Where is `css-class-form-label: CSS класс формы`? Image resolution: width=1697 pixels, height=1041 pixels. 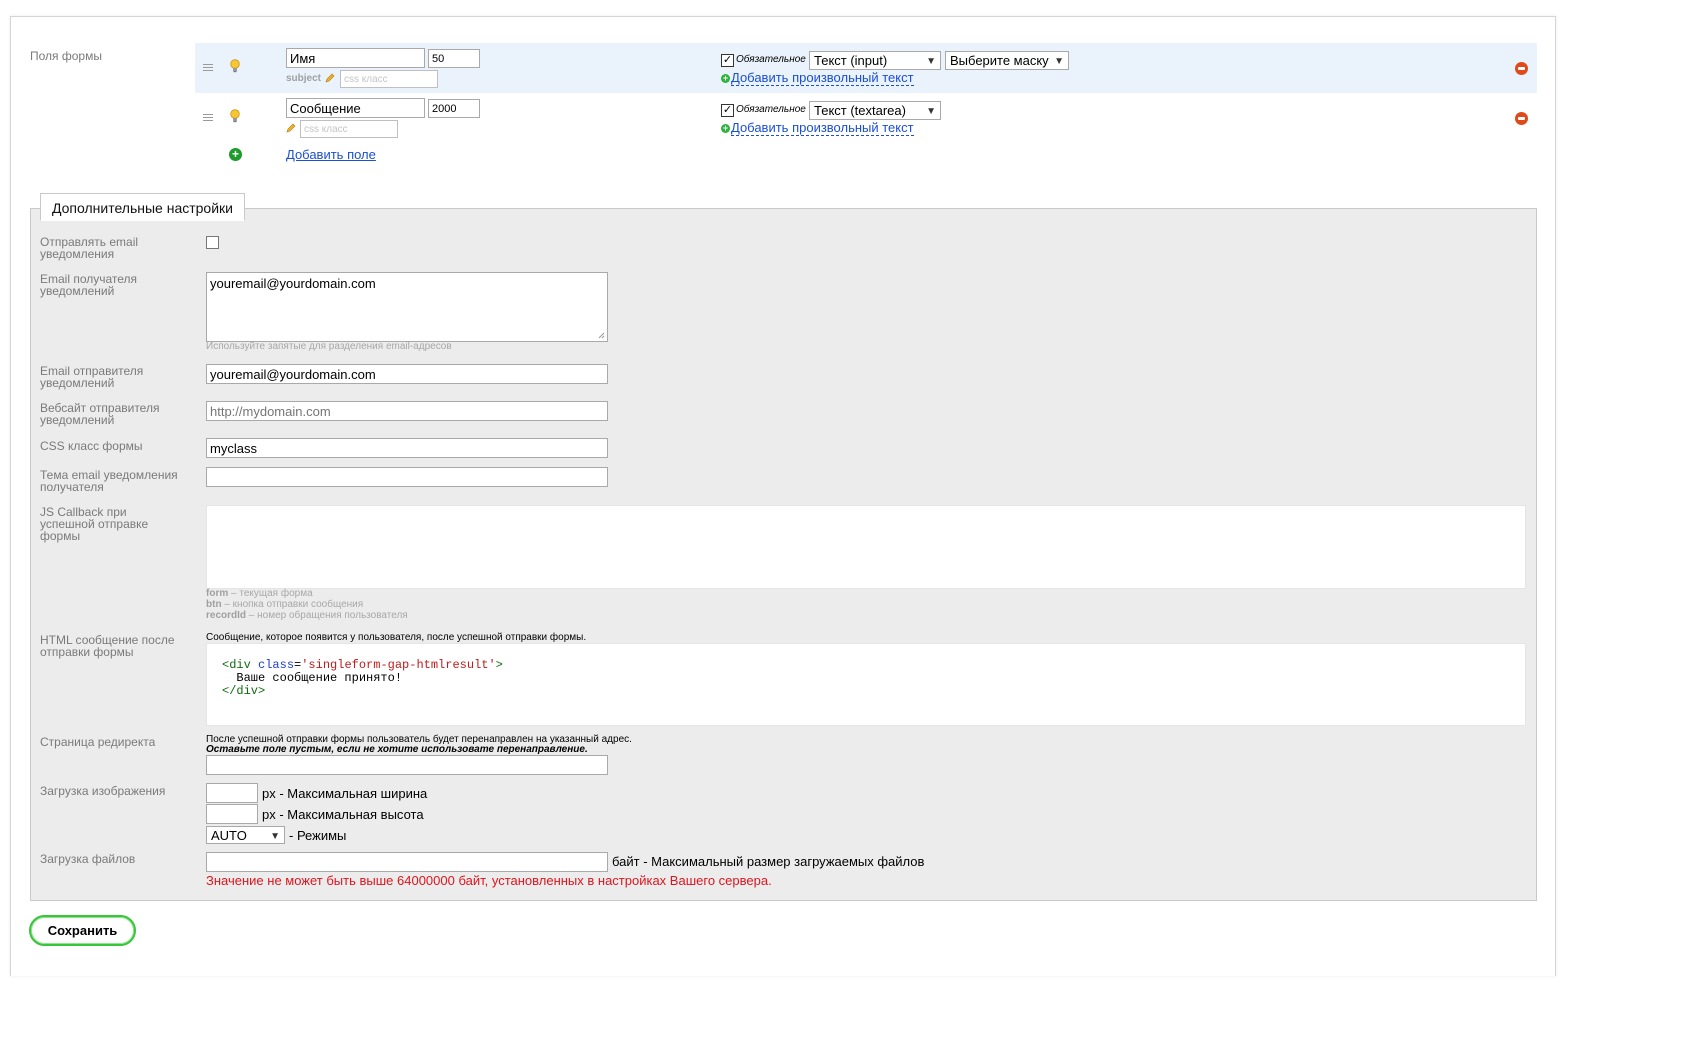
css-class-form-label: CSS класс формы is located at coordinates (91, 446).